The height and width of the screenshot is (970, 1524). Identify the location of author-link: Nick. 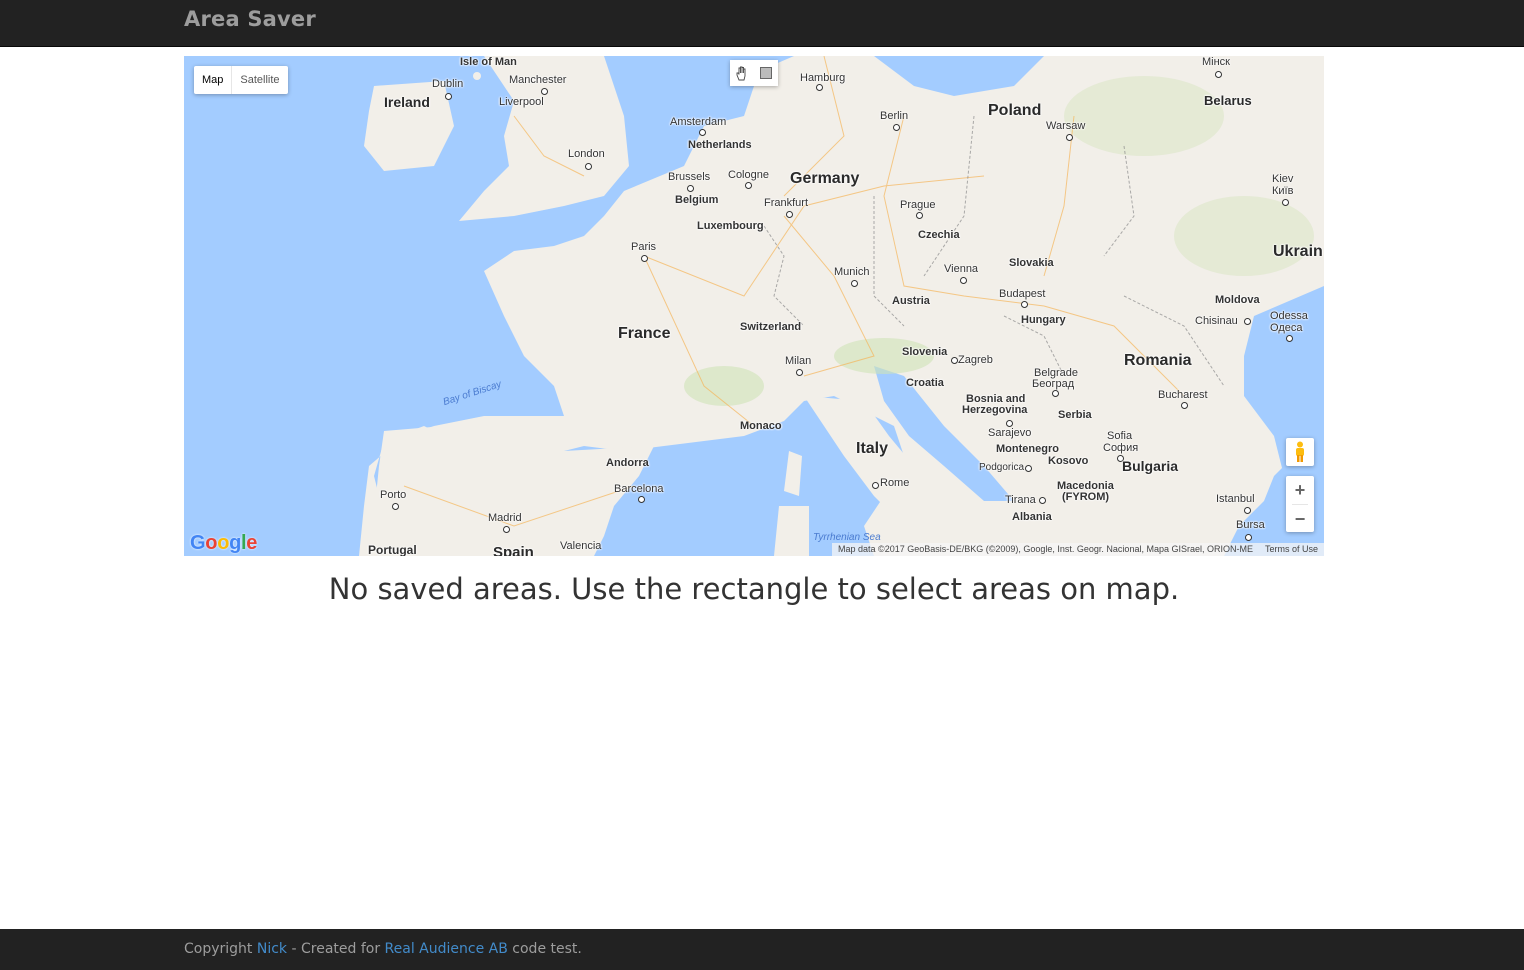
(272, 949).